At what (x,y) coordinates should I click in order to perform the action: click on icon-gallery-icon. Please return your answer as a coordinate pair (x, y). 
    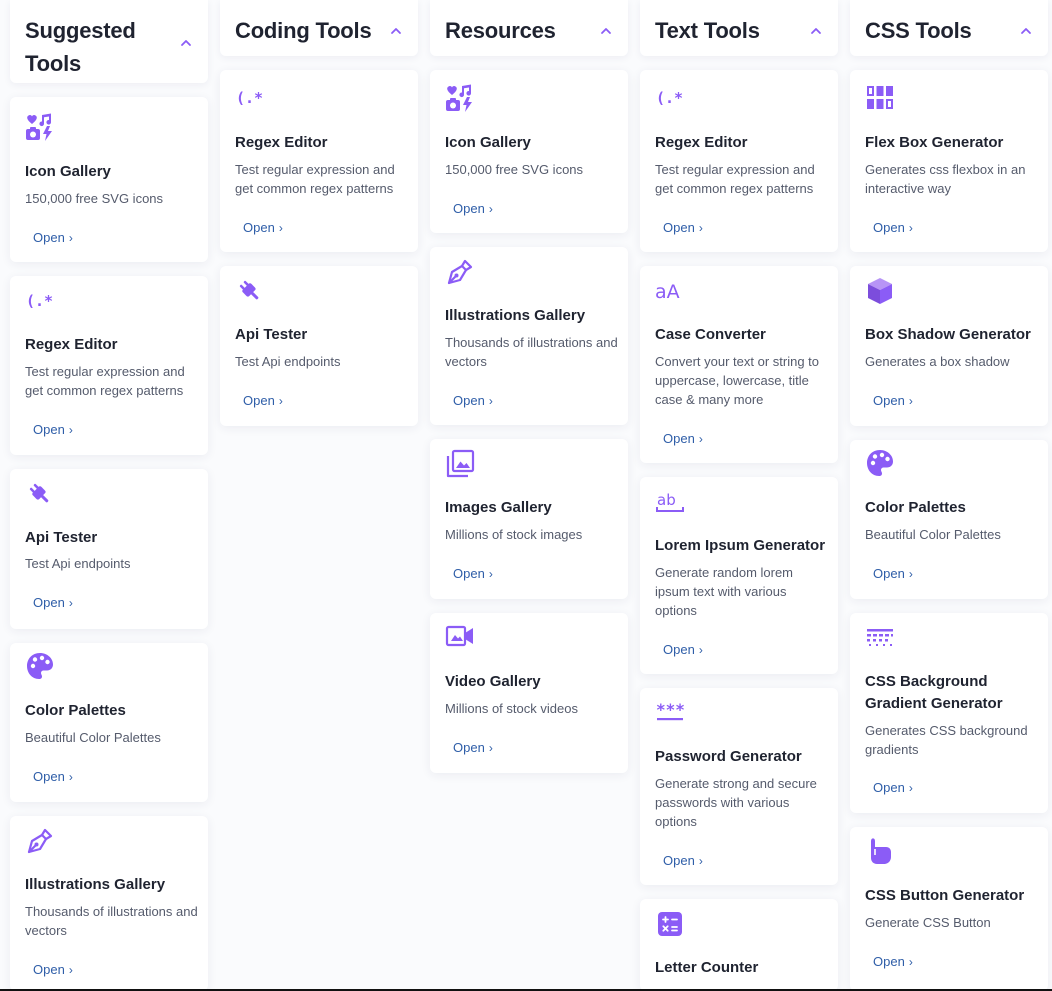
    Looking at the image, I should click on (459, 98).